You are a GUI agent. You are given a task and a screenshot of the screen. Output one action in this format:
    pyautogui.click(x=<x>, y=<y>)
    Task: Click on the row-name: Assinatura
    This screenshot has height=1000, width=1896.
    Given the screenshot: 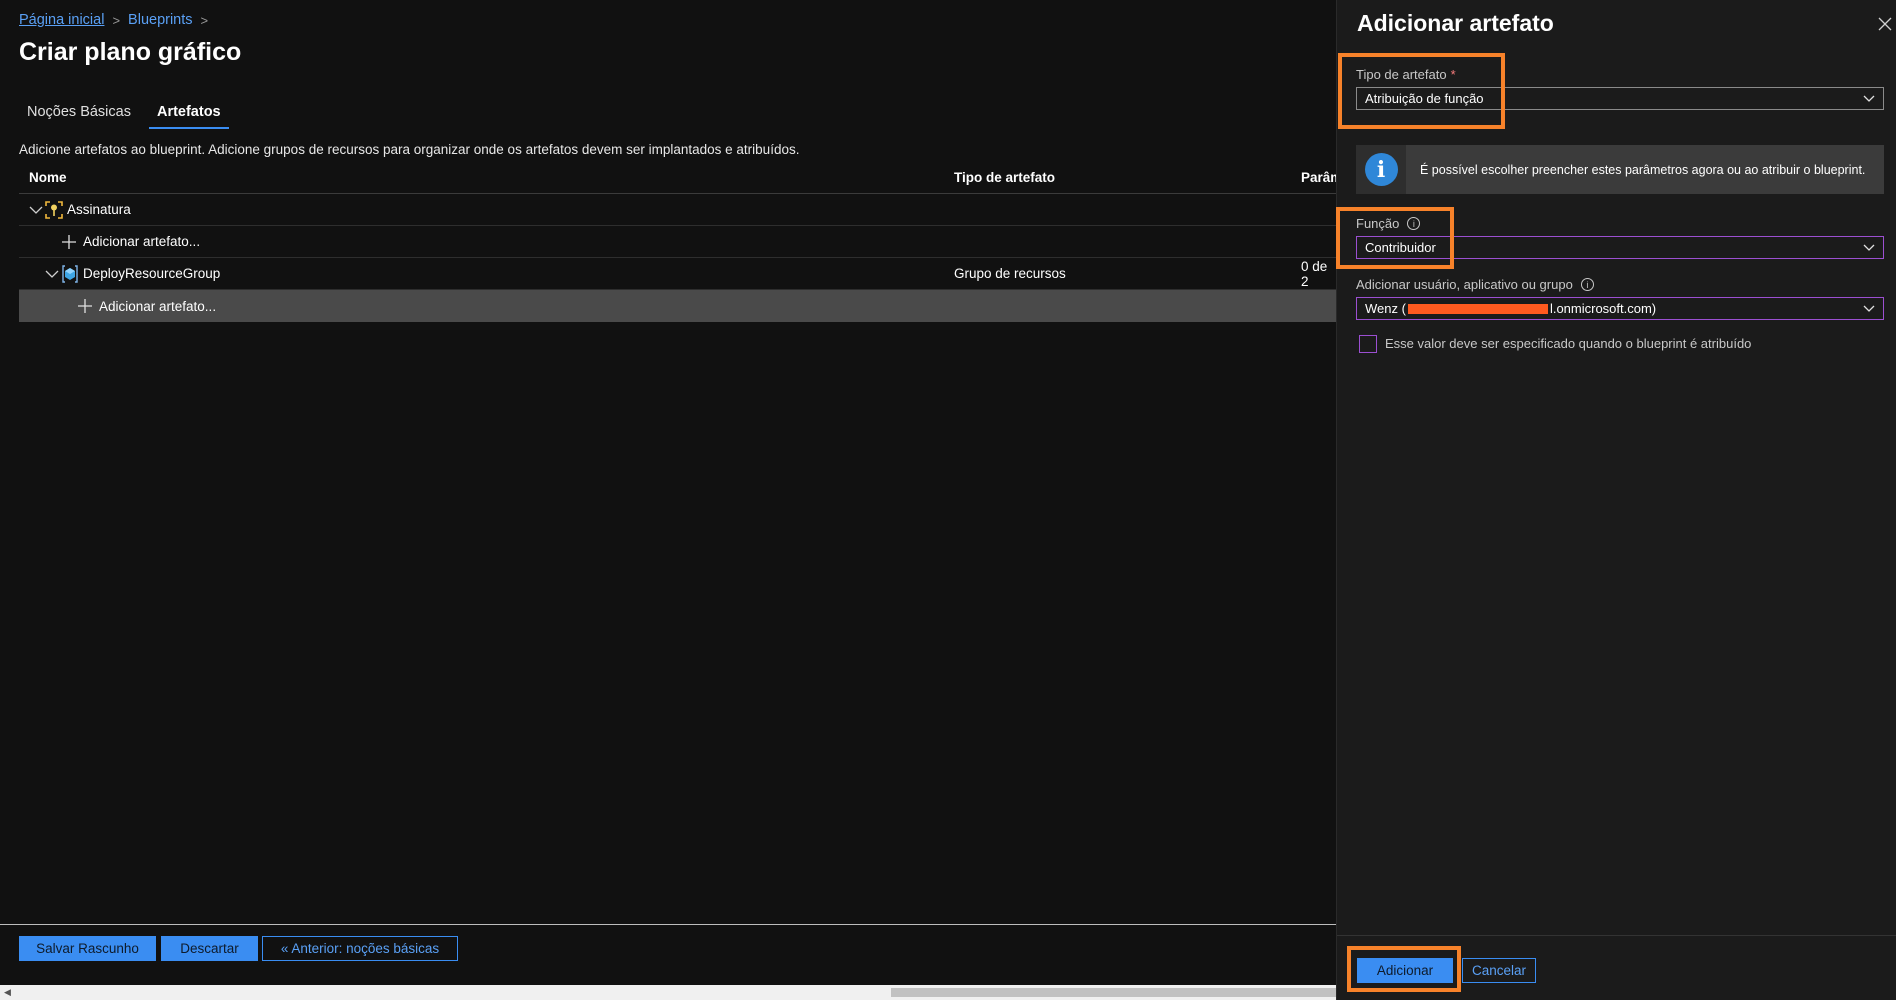 What is the action you would take?
    pyautogui.click(x=99, y=209)
    